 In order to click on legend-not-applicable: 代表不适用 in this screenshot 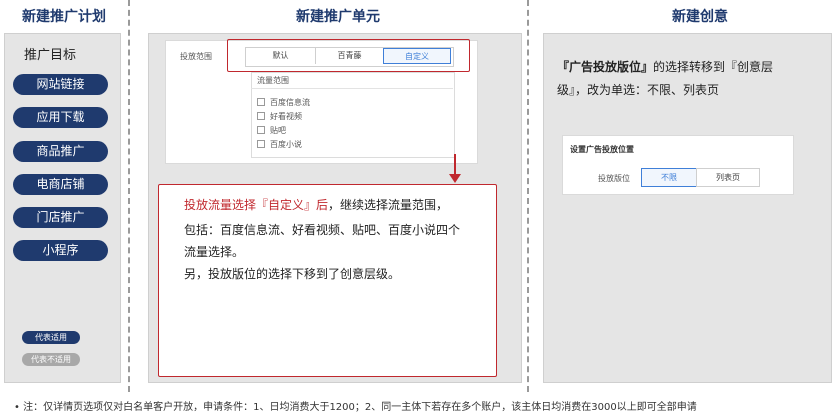, I will do `click(51, 359)`.